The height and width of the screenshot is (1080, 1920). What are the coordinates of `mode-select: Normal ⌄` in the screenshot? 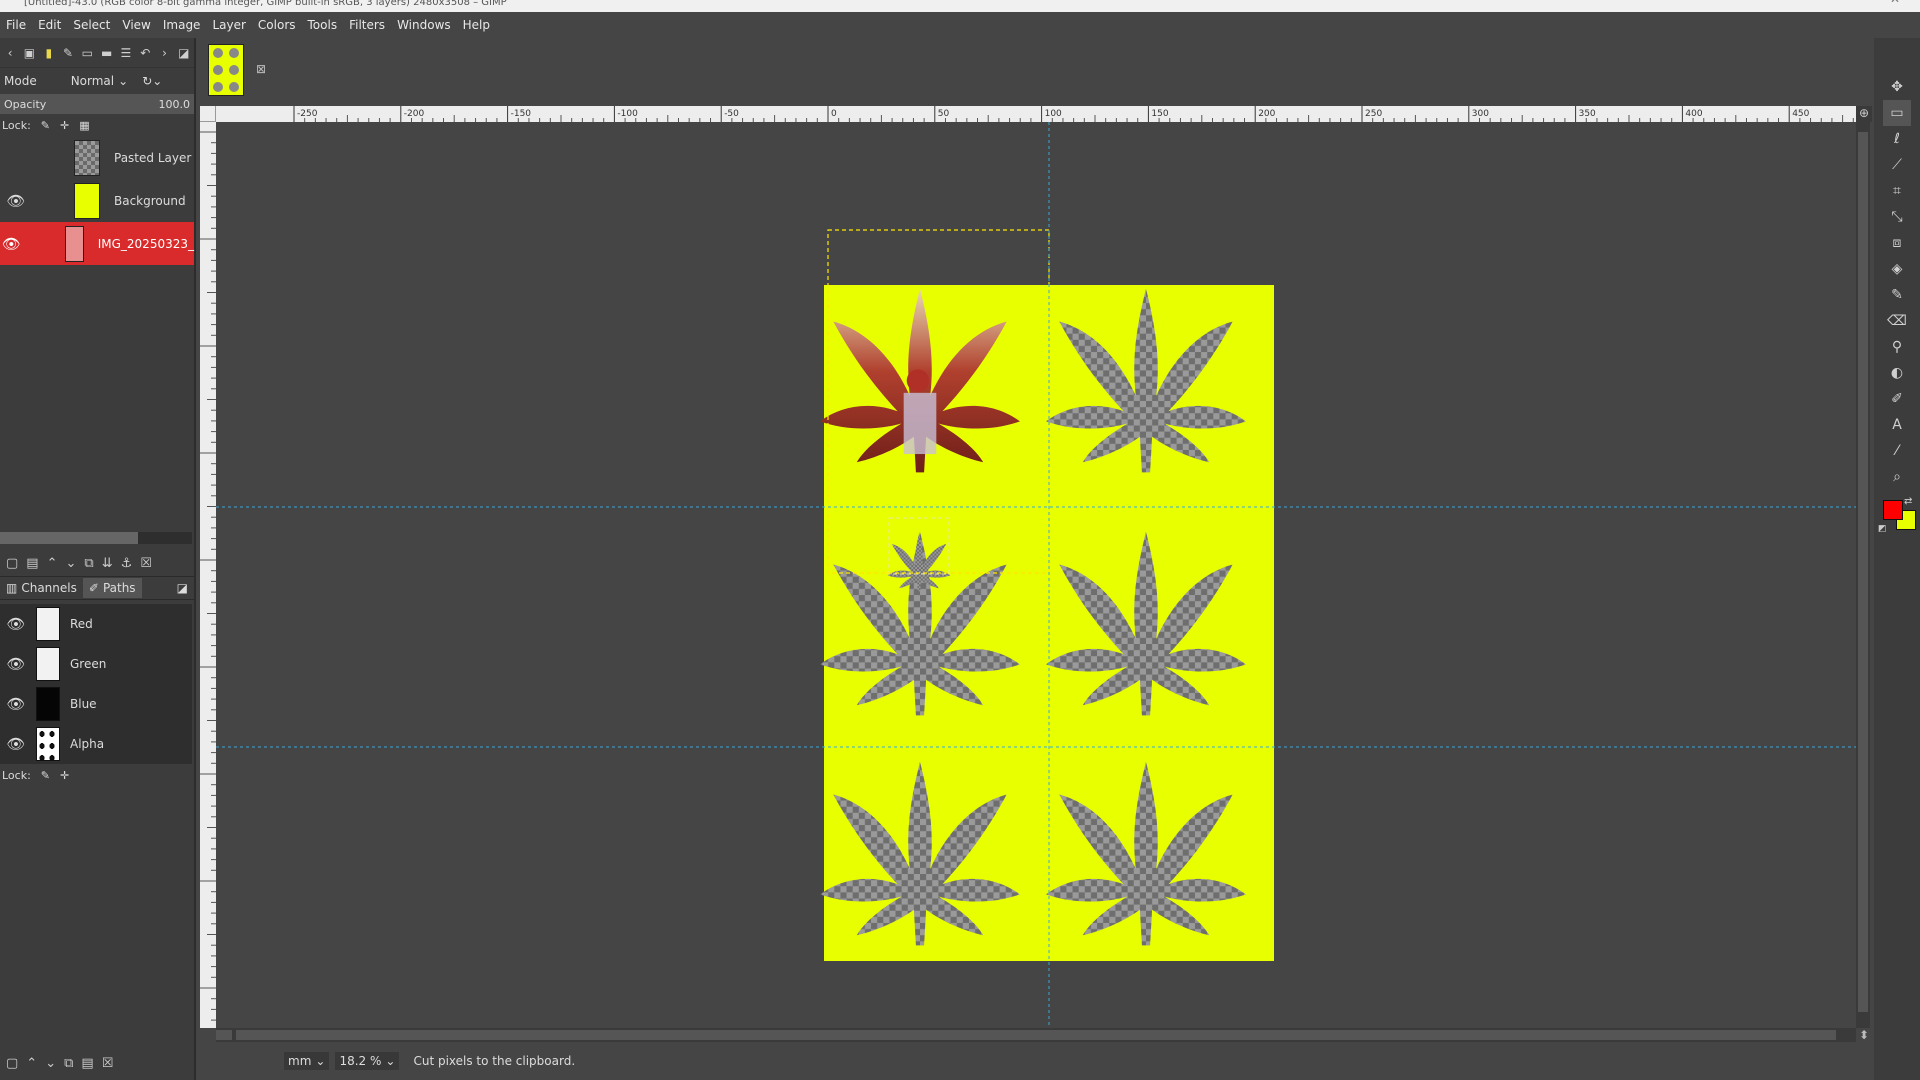 It's located at (99, 81).